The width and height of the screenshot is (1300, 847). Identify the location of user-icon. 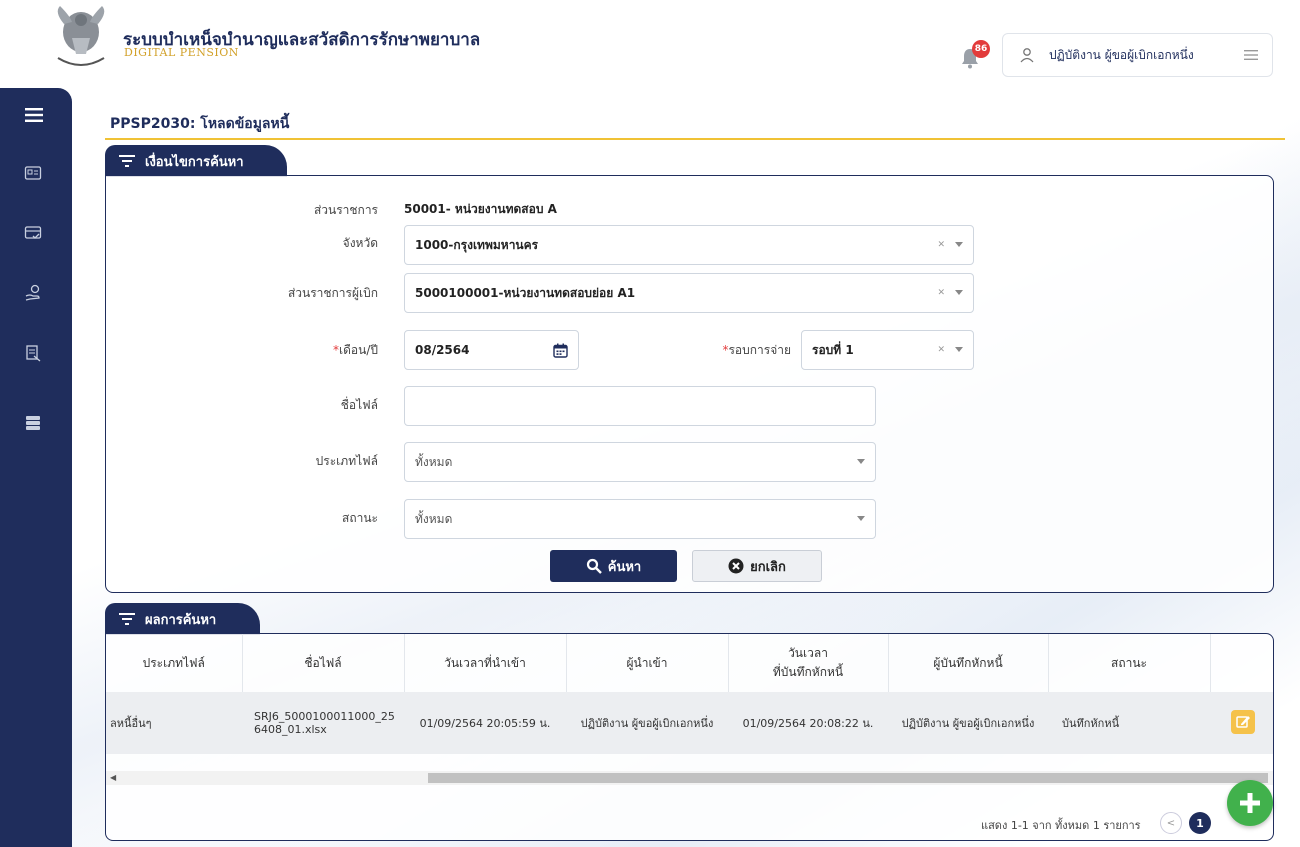
(1027, 55).